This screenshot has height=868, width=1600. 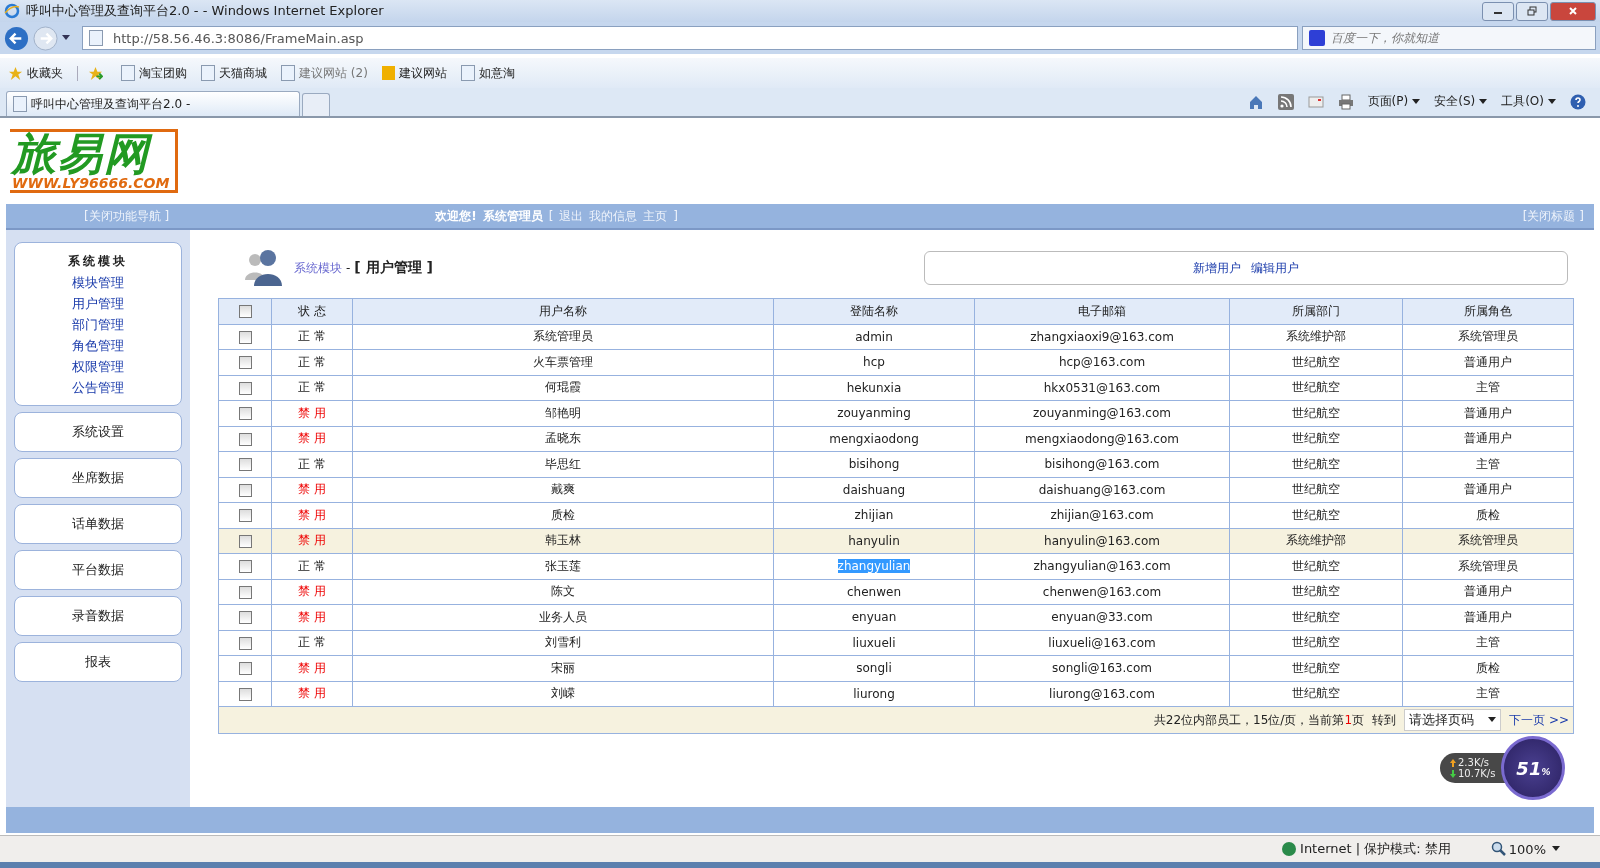 What do you see at coordinates (393, 268) in the screenshot?
I see `page-title: [ 用户管理 ]` at bounding box center [393, 268].